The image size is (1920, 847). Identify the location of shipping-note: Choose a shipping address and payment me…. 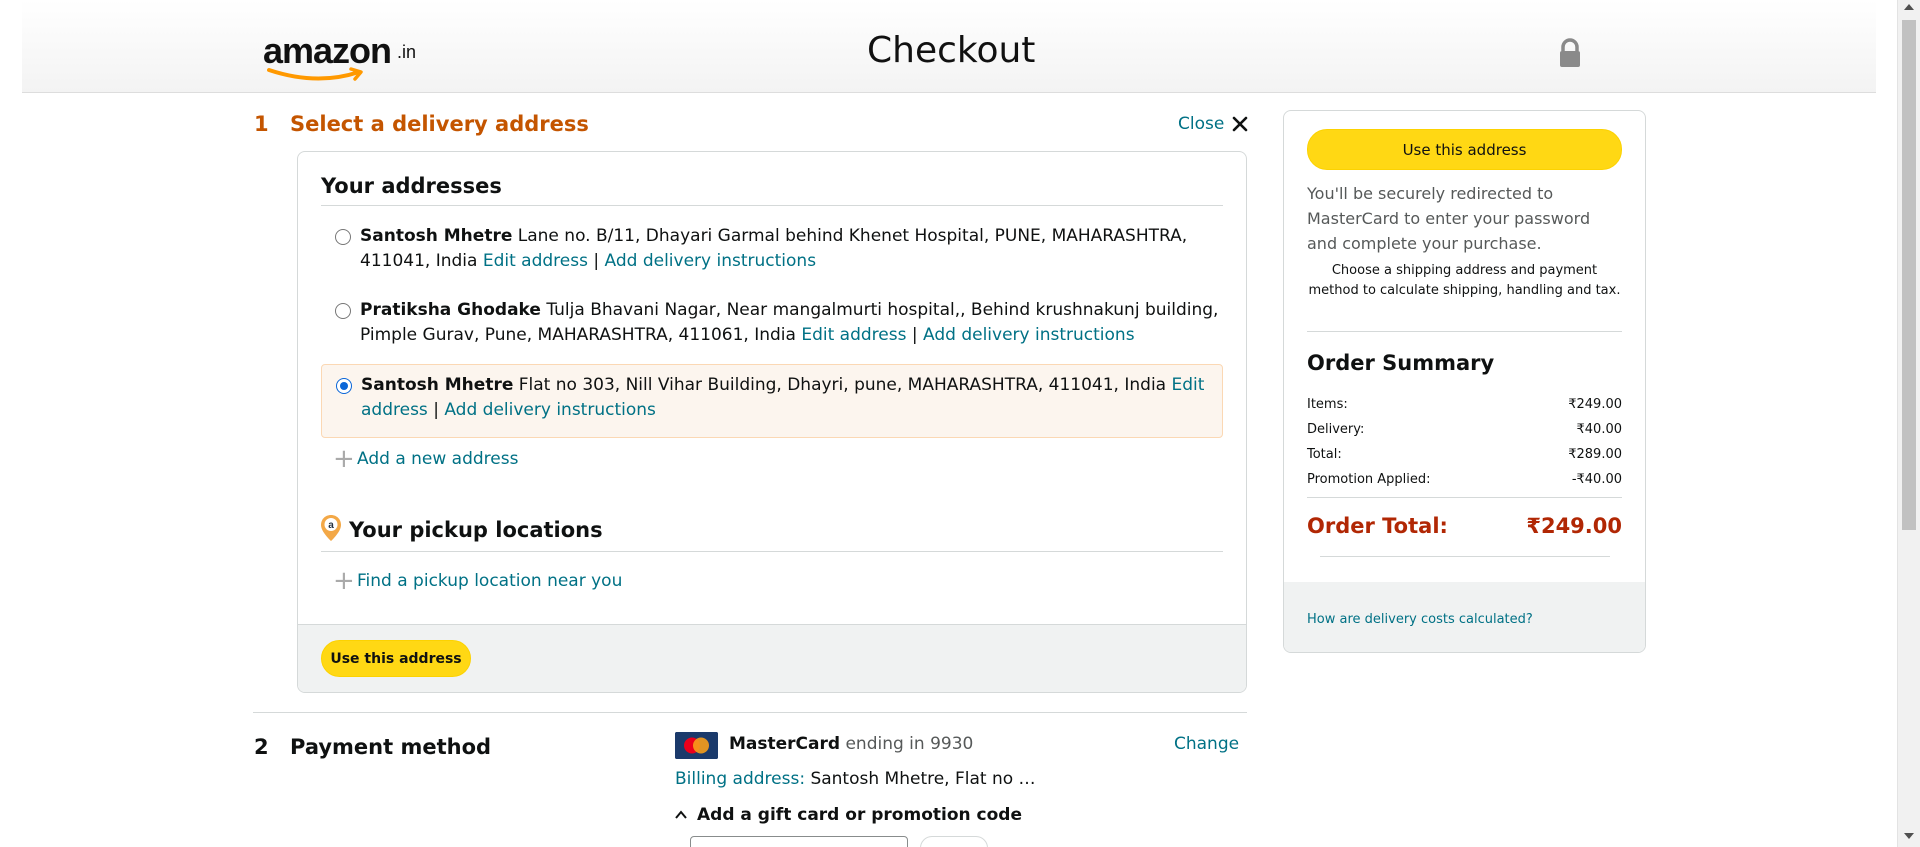
(1464, 280).